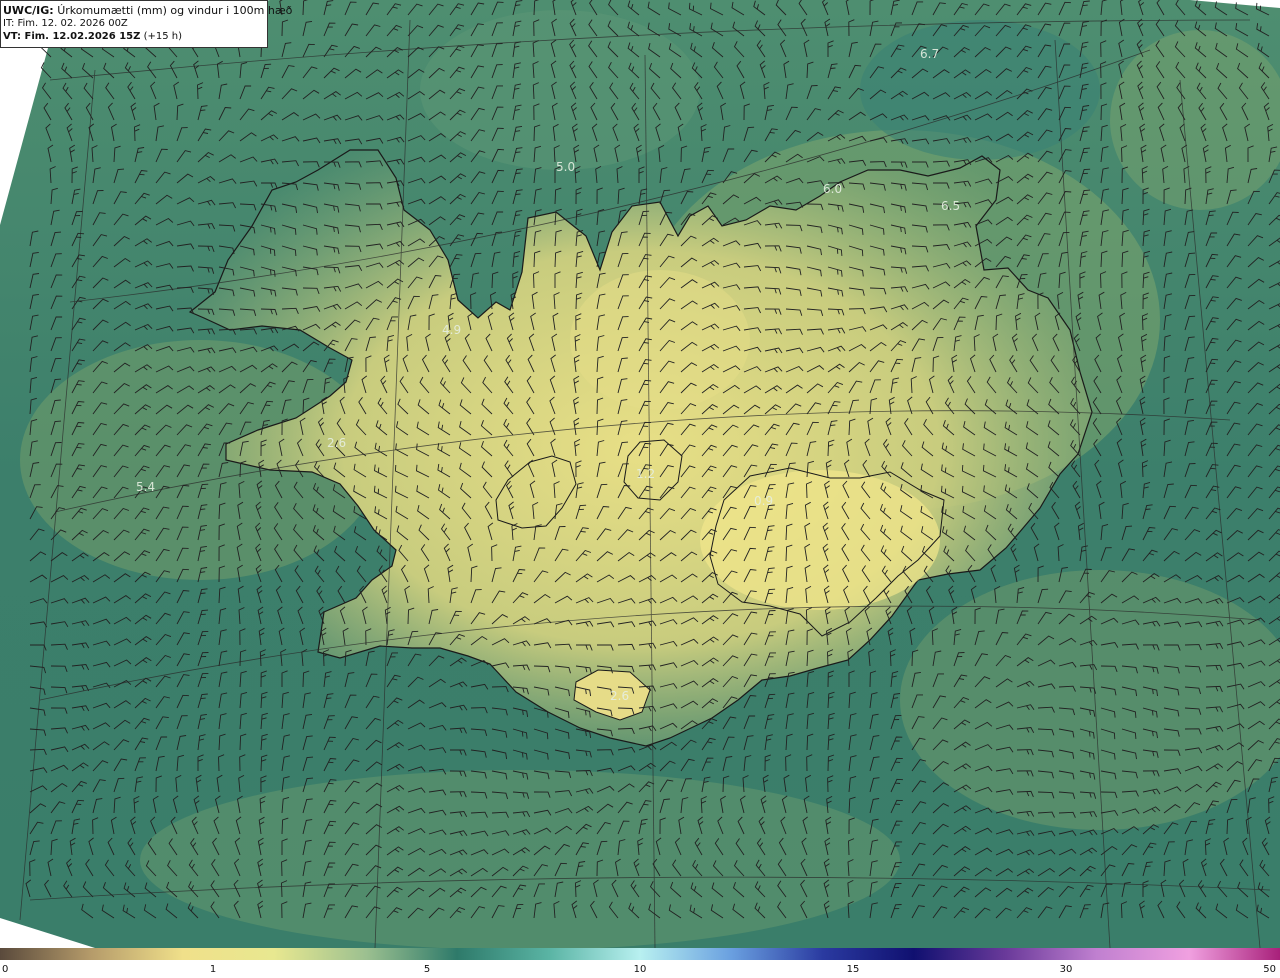  Describe the element at coordinates (65, 23) in the screenshot. I see `init-time: IT: Fim. 12. 02. 2026 00Z` at that location.